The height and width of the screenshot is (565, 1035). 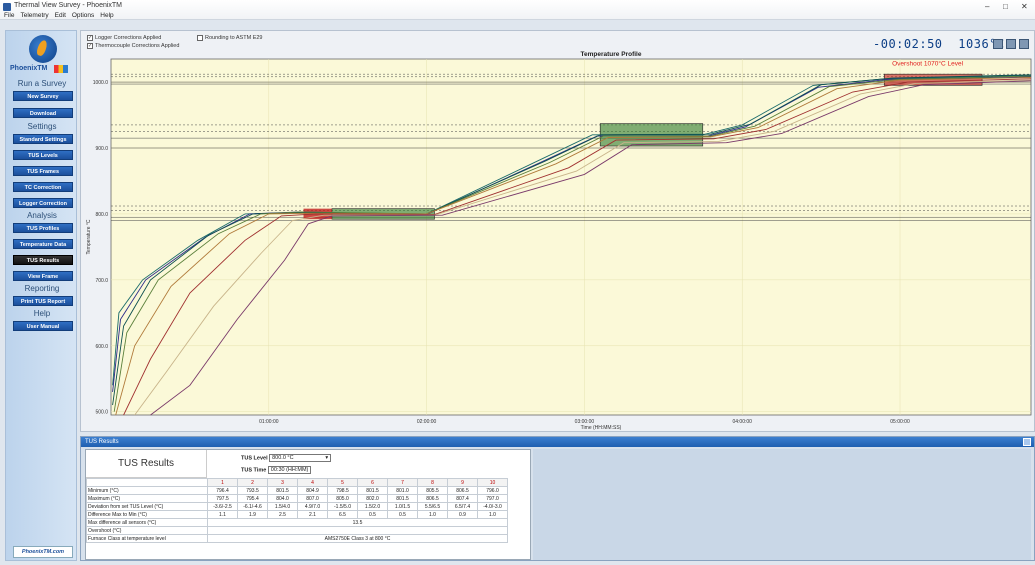 I want to click on cell-value: 1.0, so click(x=432, y=514).